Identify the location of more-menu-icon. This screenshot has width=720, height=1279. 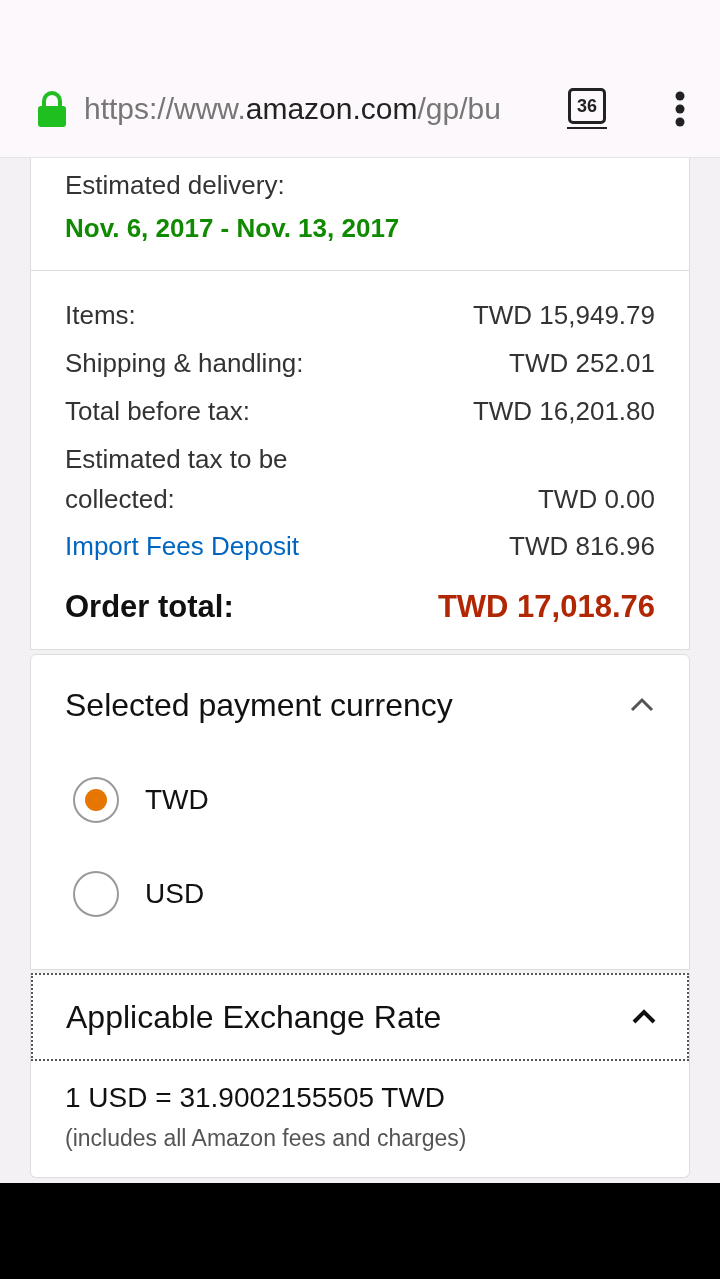
(680, 108).